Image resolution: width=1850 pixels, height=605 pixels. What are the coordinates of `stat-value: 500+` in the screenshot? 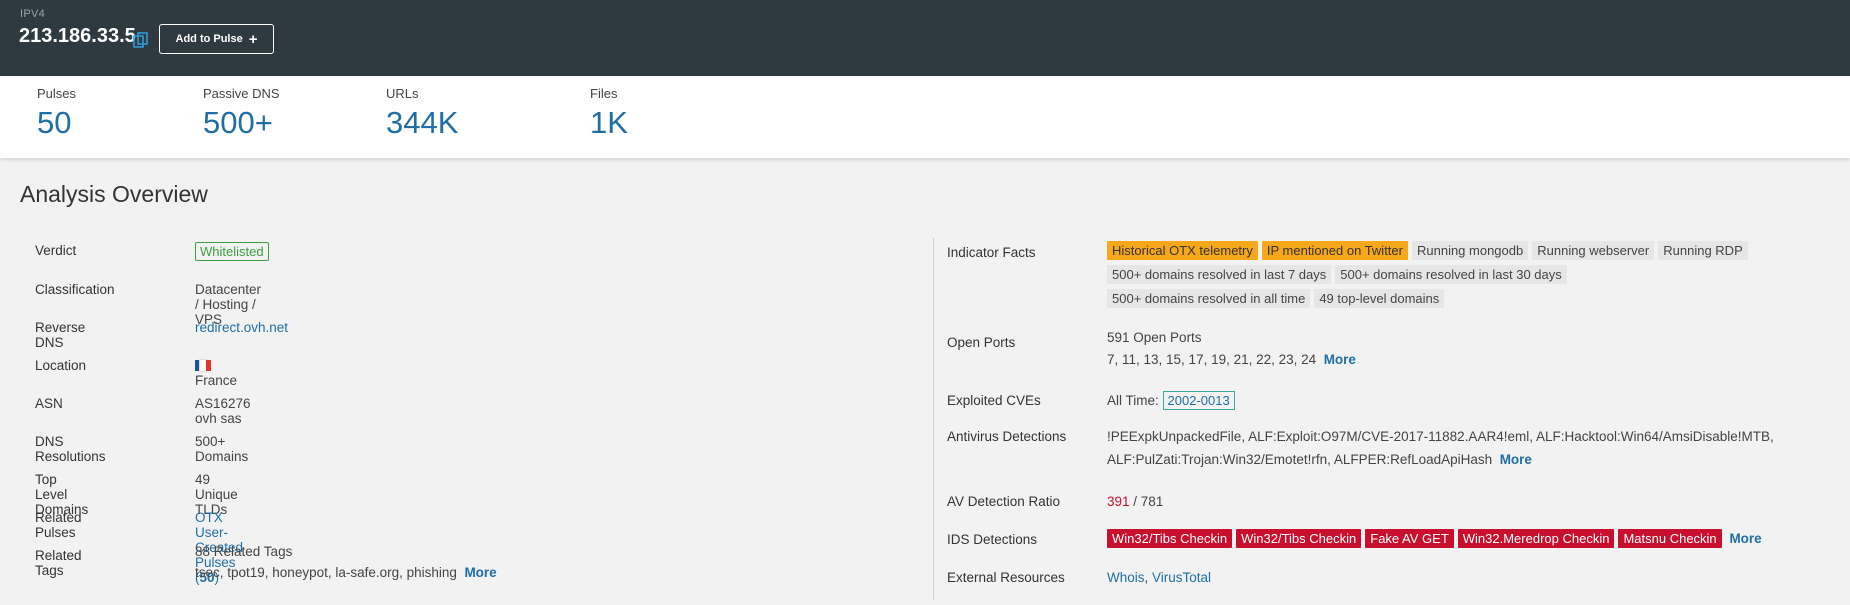 It's located at (238, 122).